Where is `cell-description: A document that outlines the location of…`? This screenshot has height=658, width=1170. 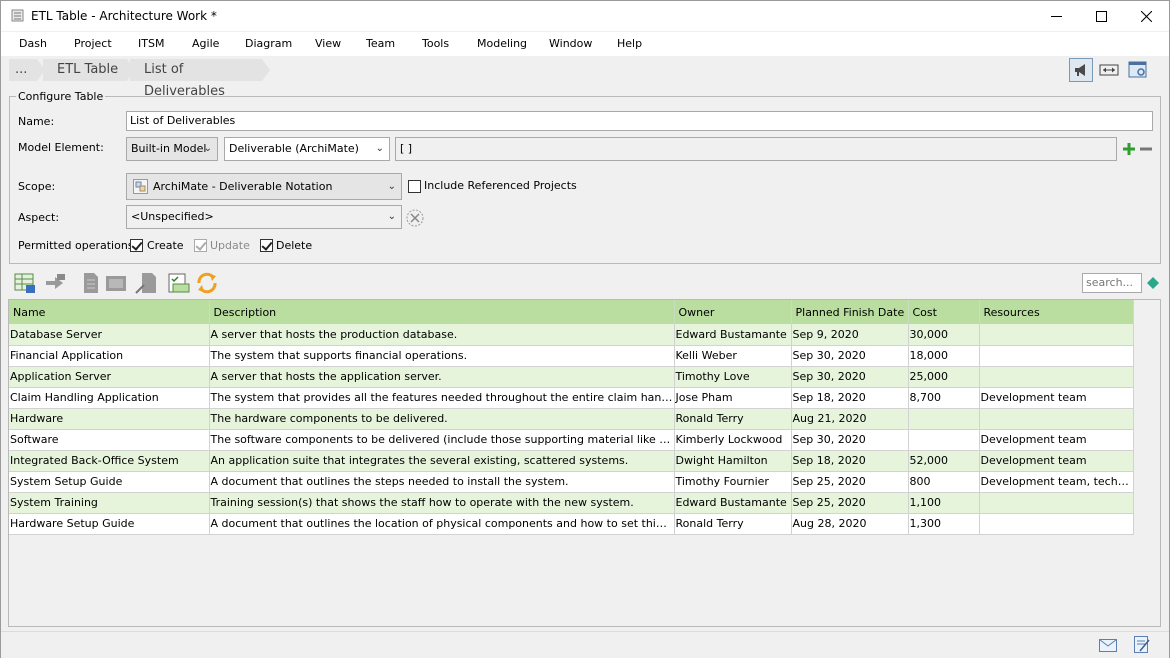
cell-description: A document that outlines the location of… is located at coordinates (442, 524).